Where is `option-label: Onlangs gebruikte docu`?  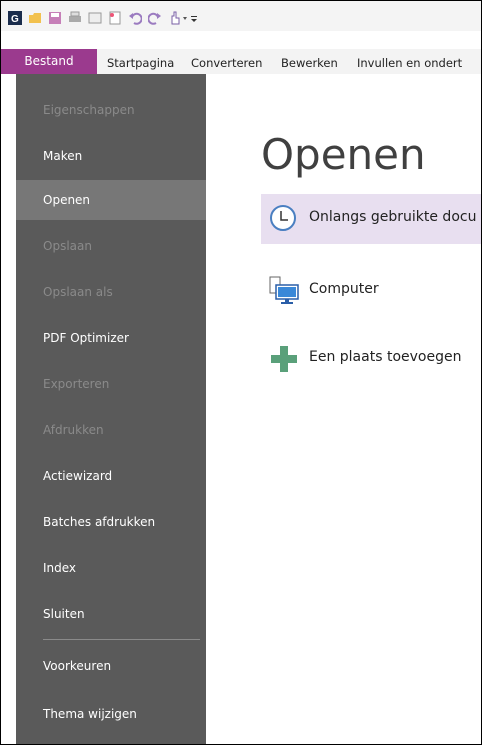
option-label: Onlangs gebruikte docu is located at coordinates (393, 217).